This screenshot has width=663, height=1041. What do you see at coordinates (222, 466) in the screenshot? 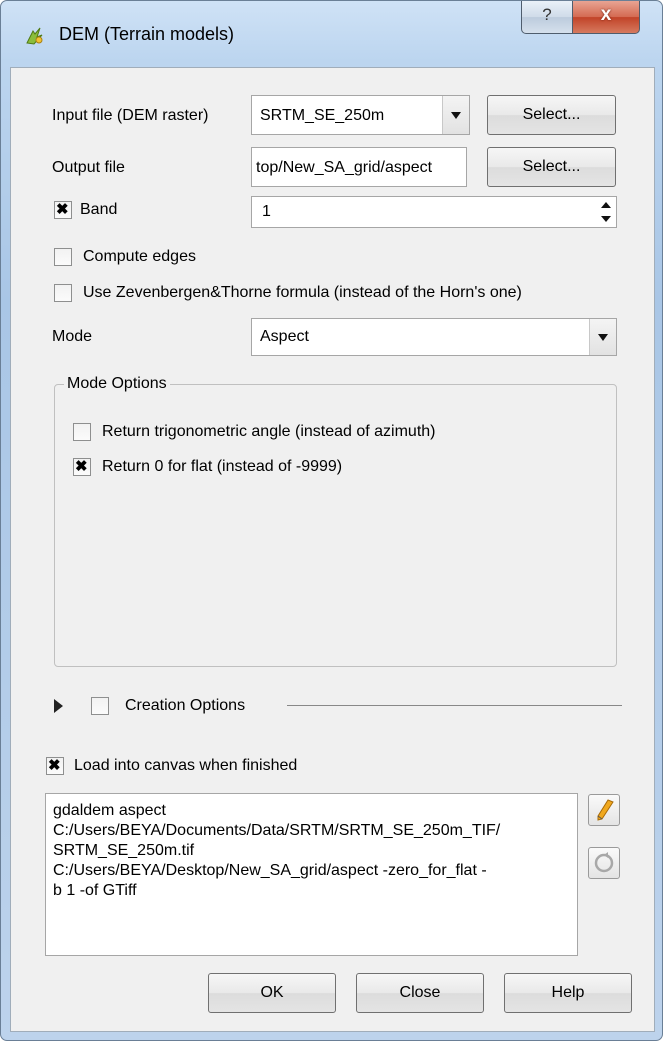
I see `zero-flat-label: Return 0 for flat (instead of -9999)` at bounding box center [222, 466].